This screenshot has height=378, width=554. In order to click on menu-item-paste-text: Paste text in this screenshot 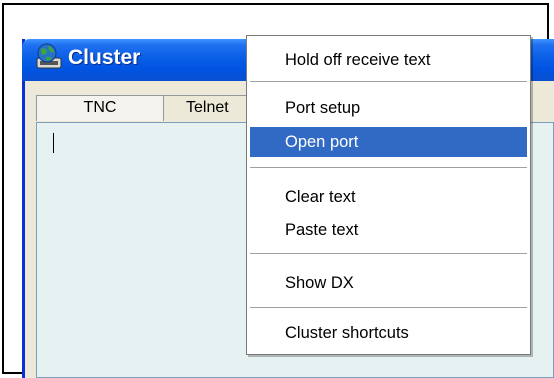, I will do `click(388, 230)`.